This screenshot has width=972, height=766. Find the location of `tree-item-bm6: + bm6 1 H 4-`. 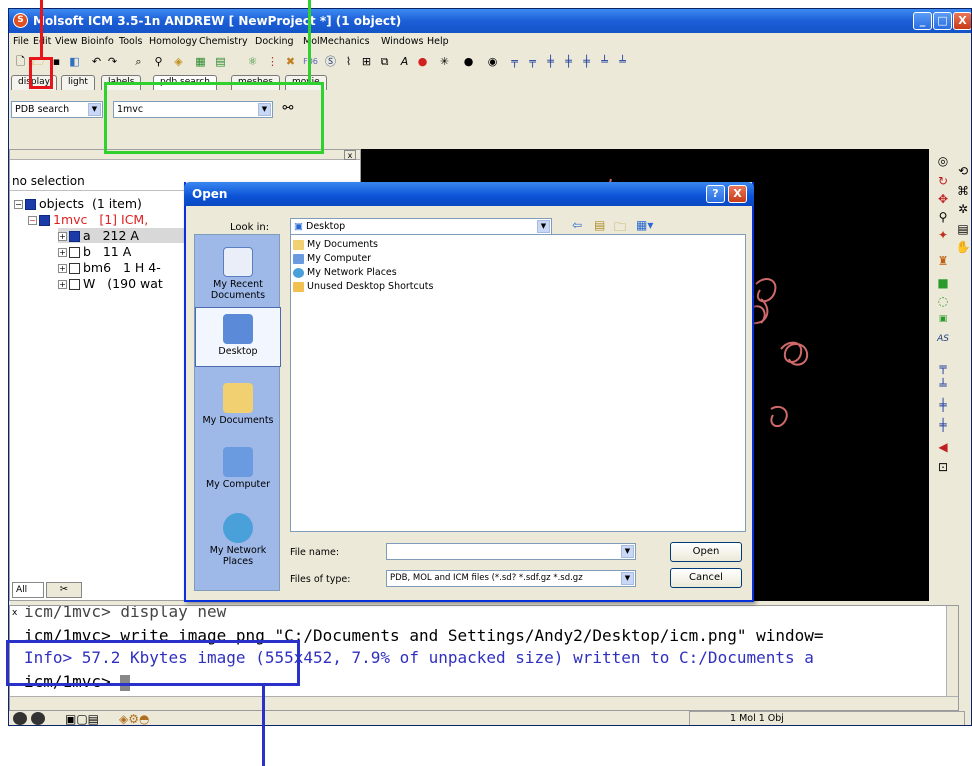

tree-item-bm6: + bm6 1 H 4- is located at coordinates (109, 267).